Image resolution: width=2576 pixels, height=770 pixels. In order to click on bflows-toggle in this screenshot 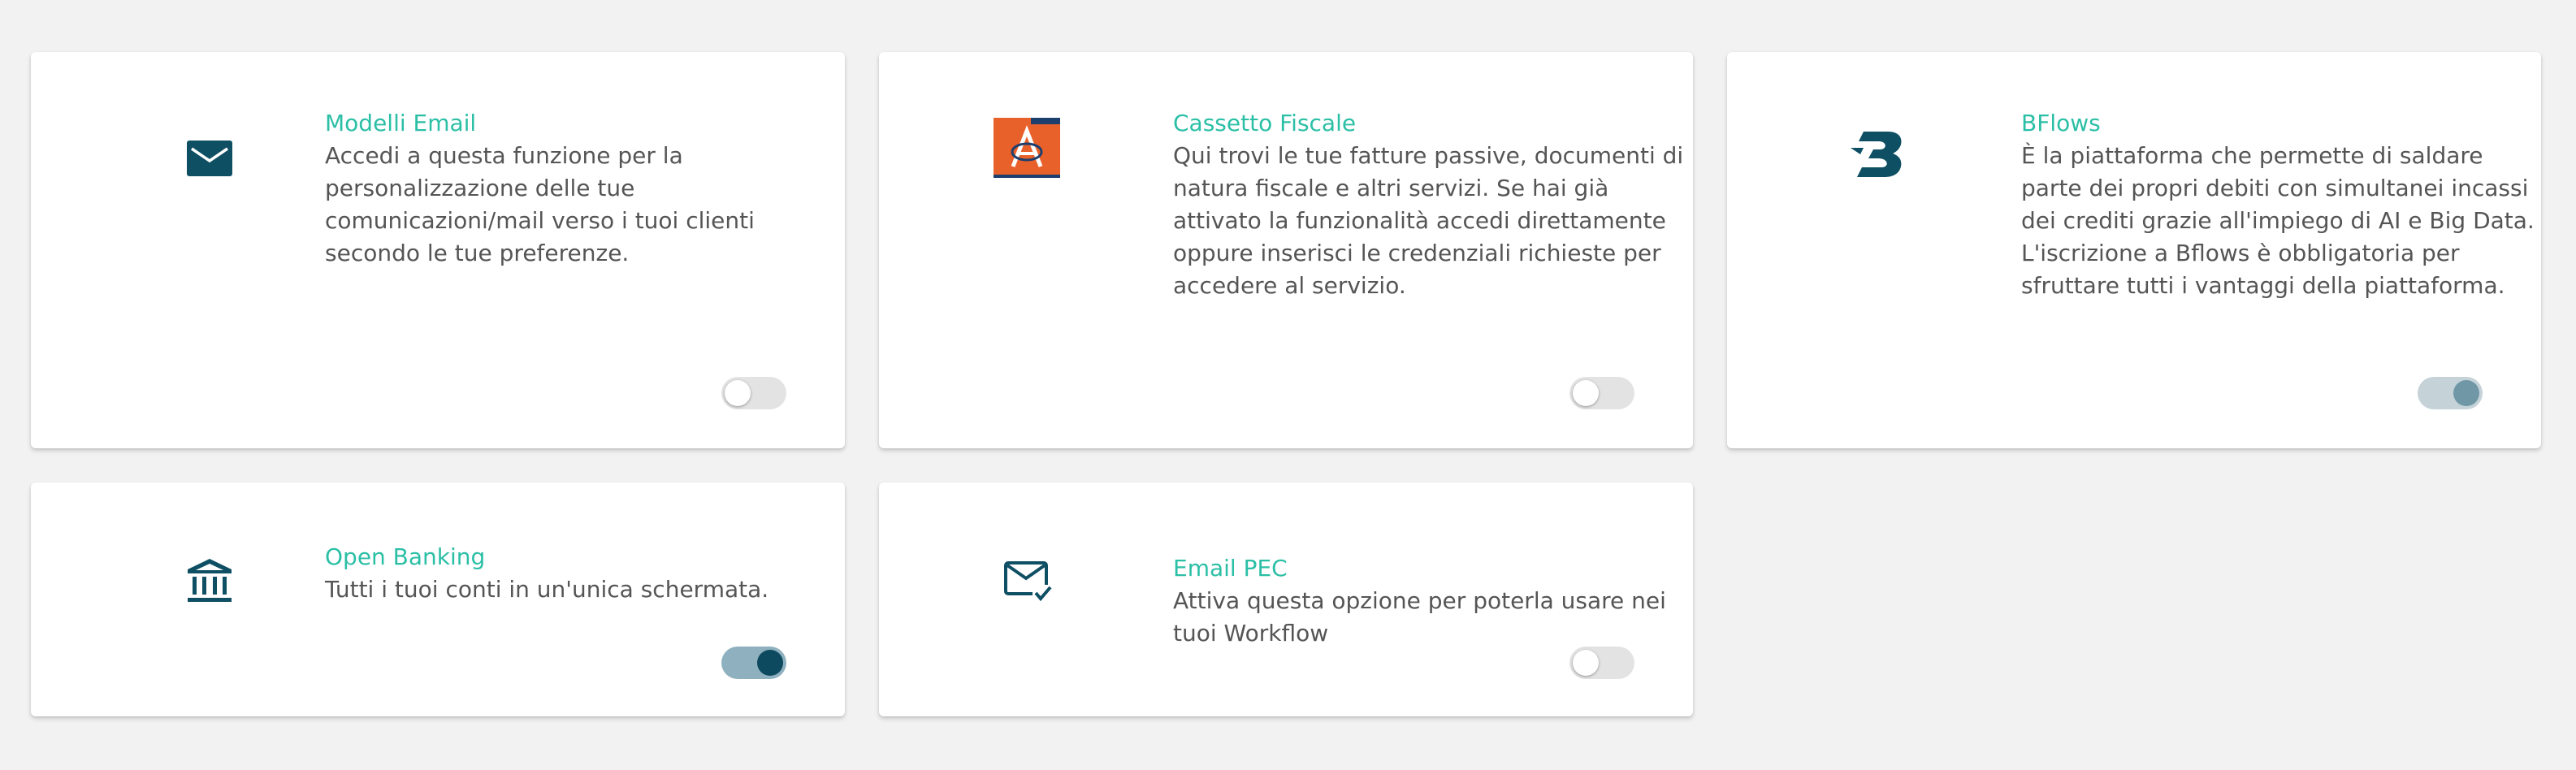, I will do `click(2450, 393)`.